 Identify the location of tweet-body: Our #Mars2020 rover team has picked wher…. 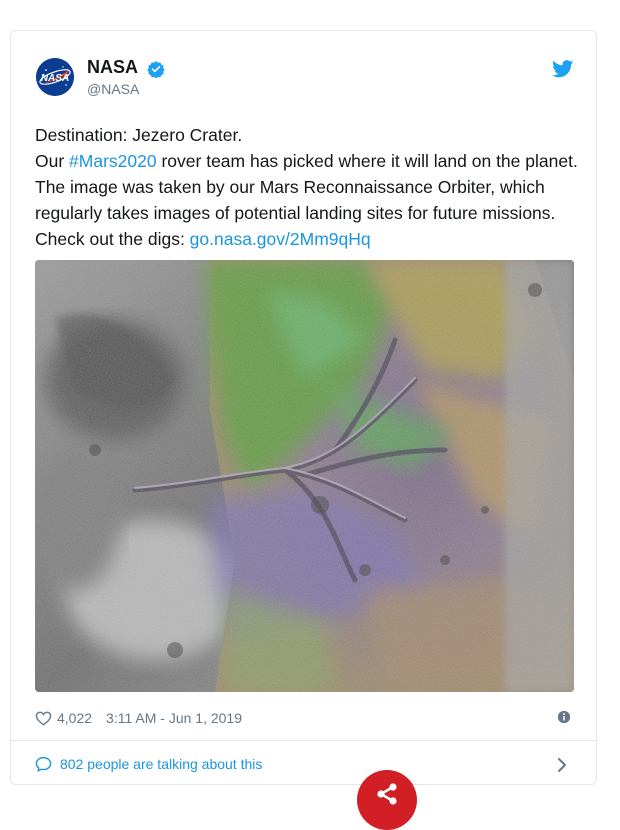
(310, 200).